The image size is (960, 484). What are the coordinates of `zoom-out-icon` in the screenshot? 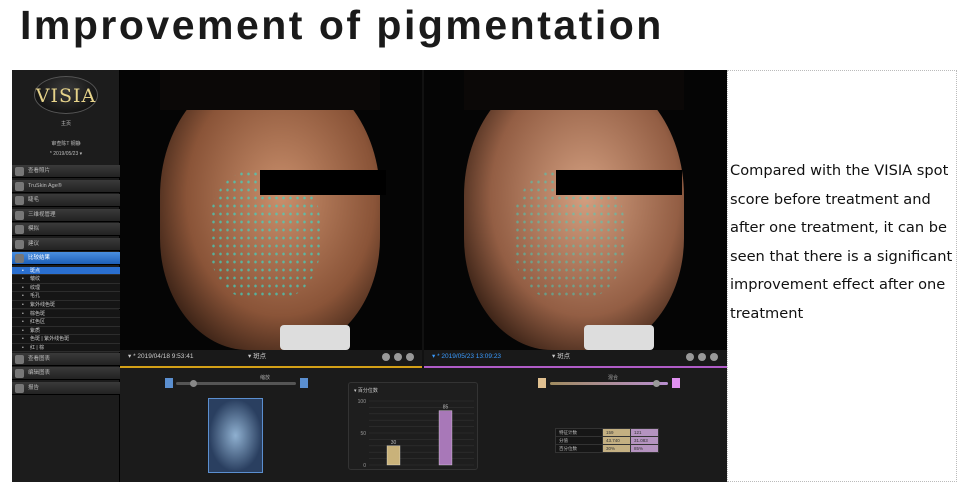 It's located at (169, 383).